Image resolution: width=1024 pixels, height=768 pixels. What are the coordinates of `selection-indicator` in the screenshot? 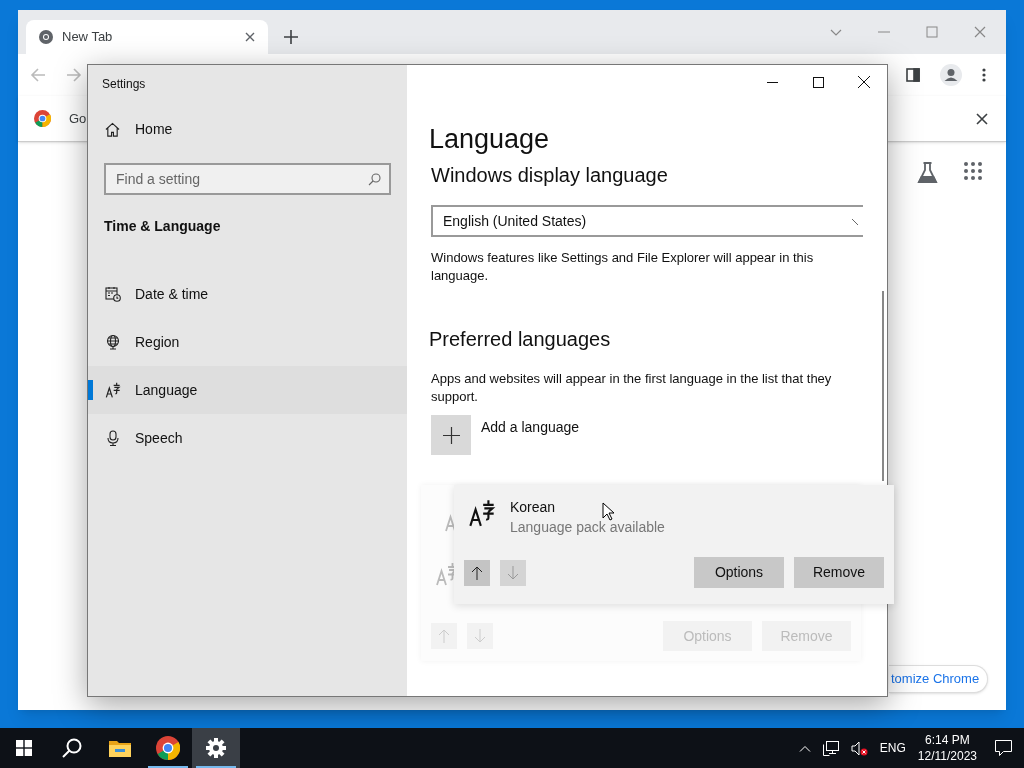 It's located at (90, 390).